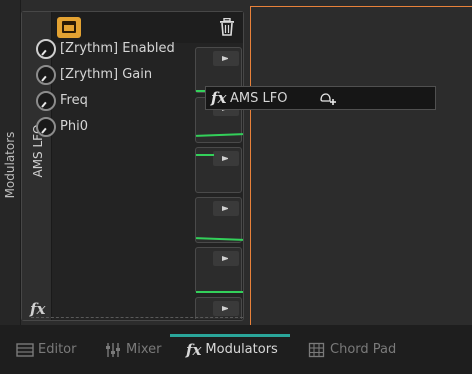 The width and height of the screenshot is (472, 374). What do you see at coordinates (137, 317) in the screenshot?
I see `card-divider` at bounding box center [137, 317].